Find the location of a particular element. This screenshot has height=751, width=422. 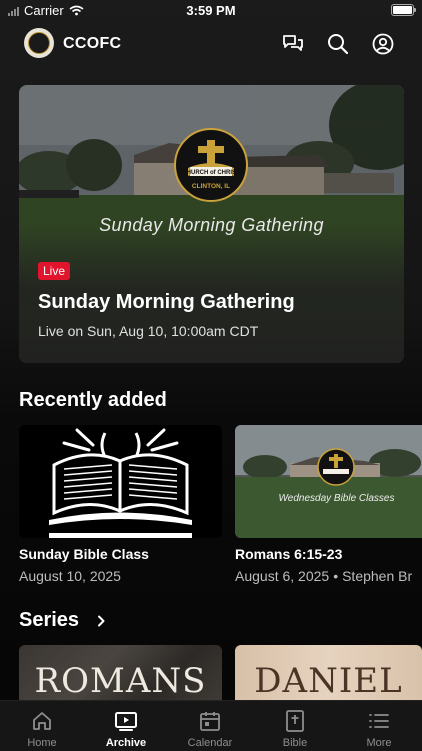

tab-home: Home is located at coordinates (42, 726).